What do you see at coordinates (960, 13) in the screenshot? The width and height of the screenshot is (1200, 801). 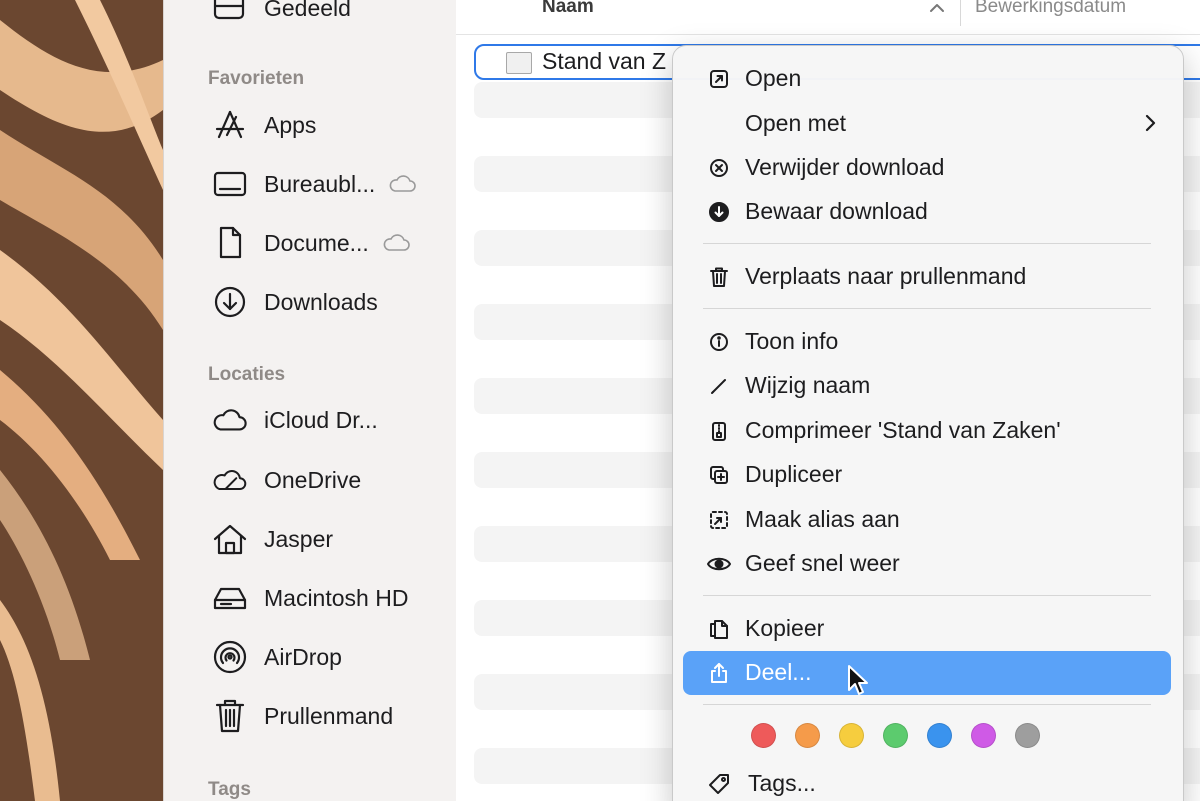 I see `column-divider` at bounding box center [960, 13].